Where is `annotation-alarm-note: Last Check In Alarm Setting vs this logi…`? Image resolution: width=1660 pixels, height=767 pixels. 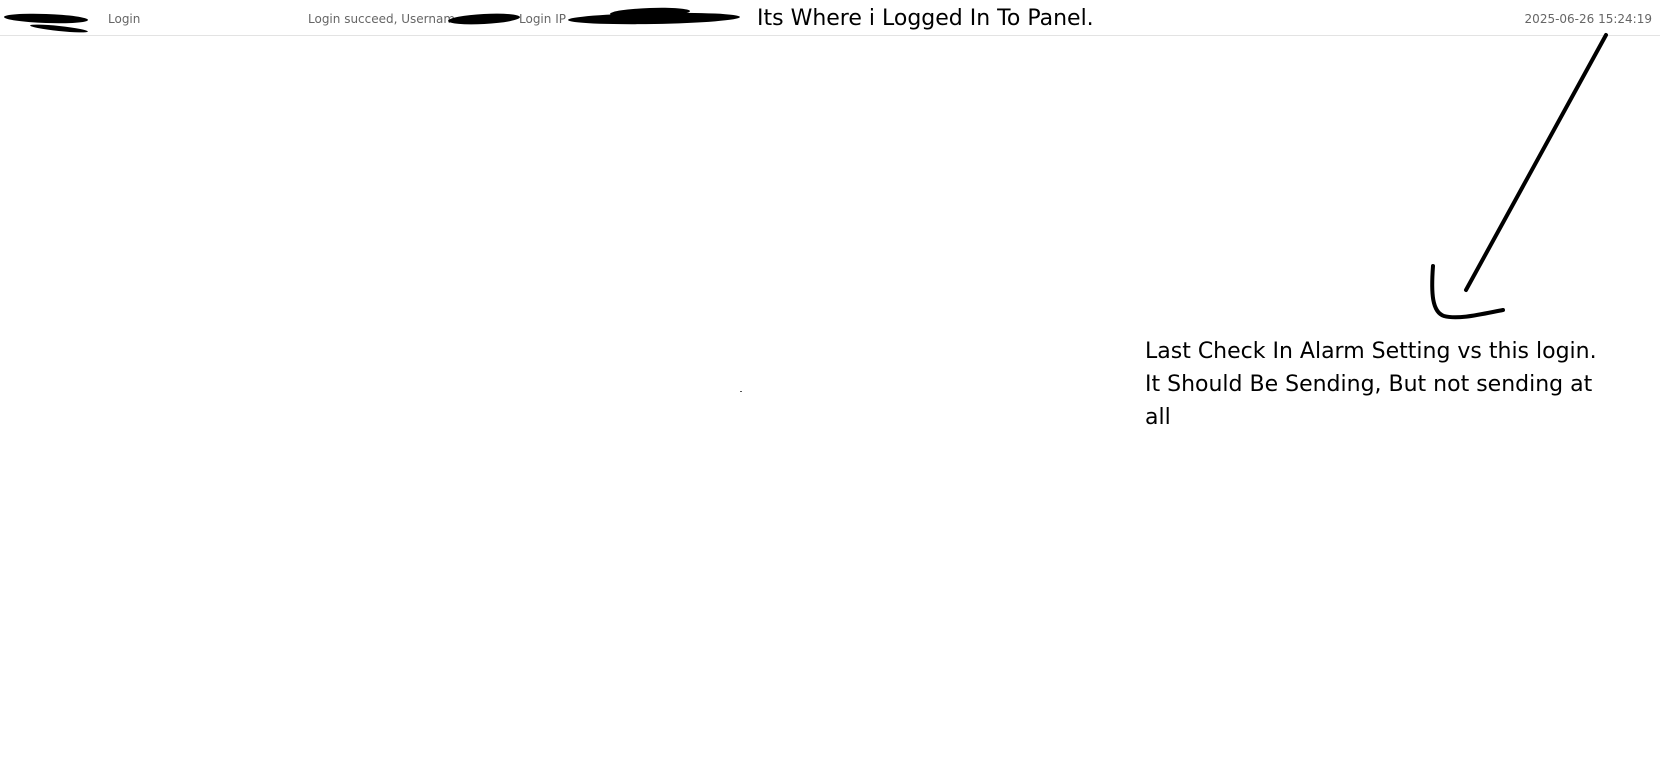 annotation-alarm-note: Last Check In Alarm Setting vs this logi… is located at coordinates (1371, 384).